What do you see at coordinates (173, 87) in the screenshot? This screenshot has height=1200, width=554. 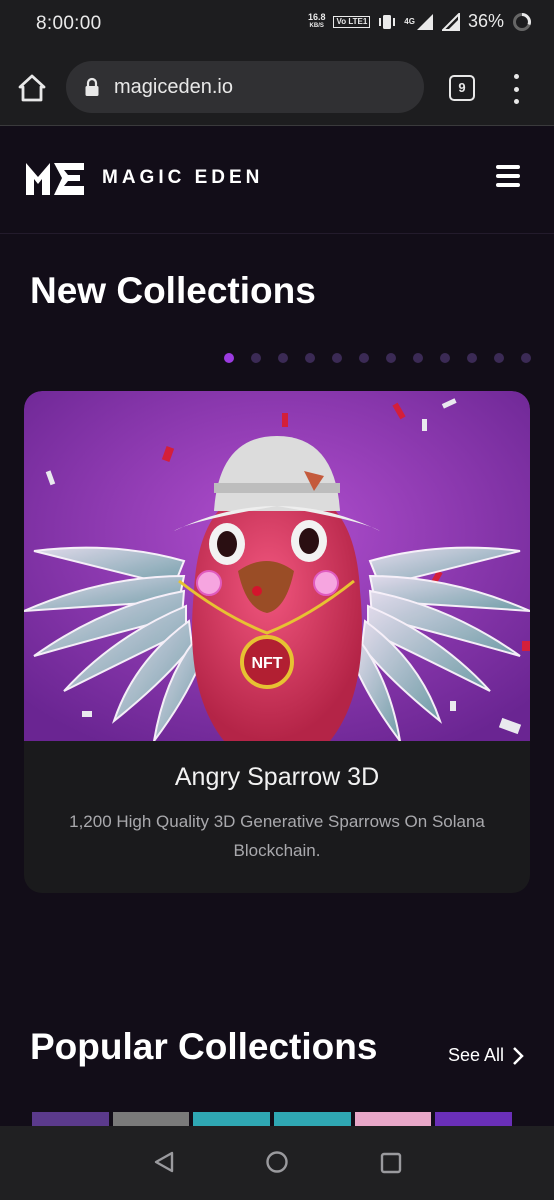 I see `url-text: magiceden.io` at bounding box center [173, 87].